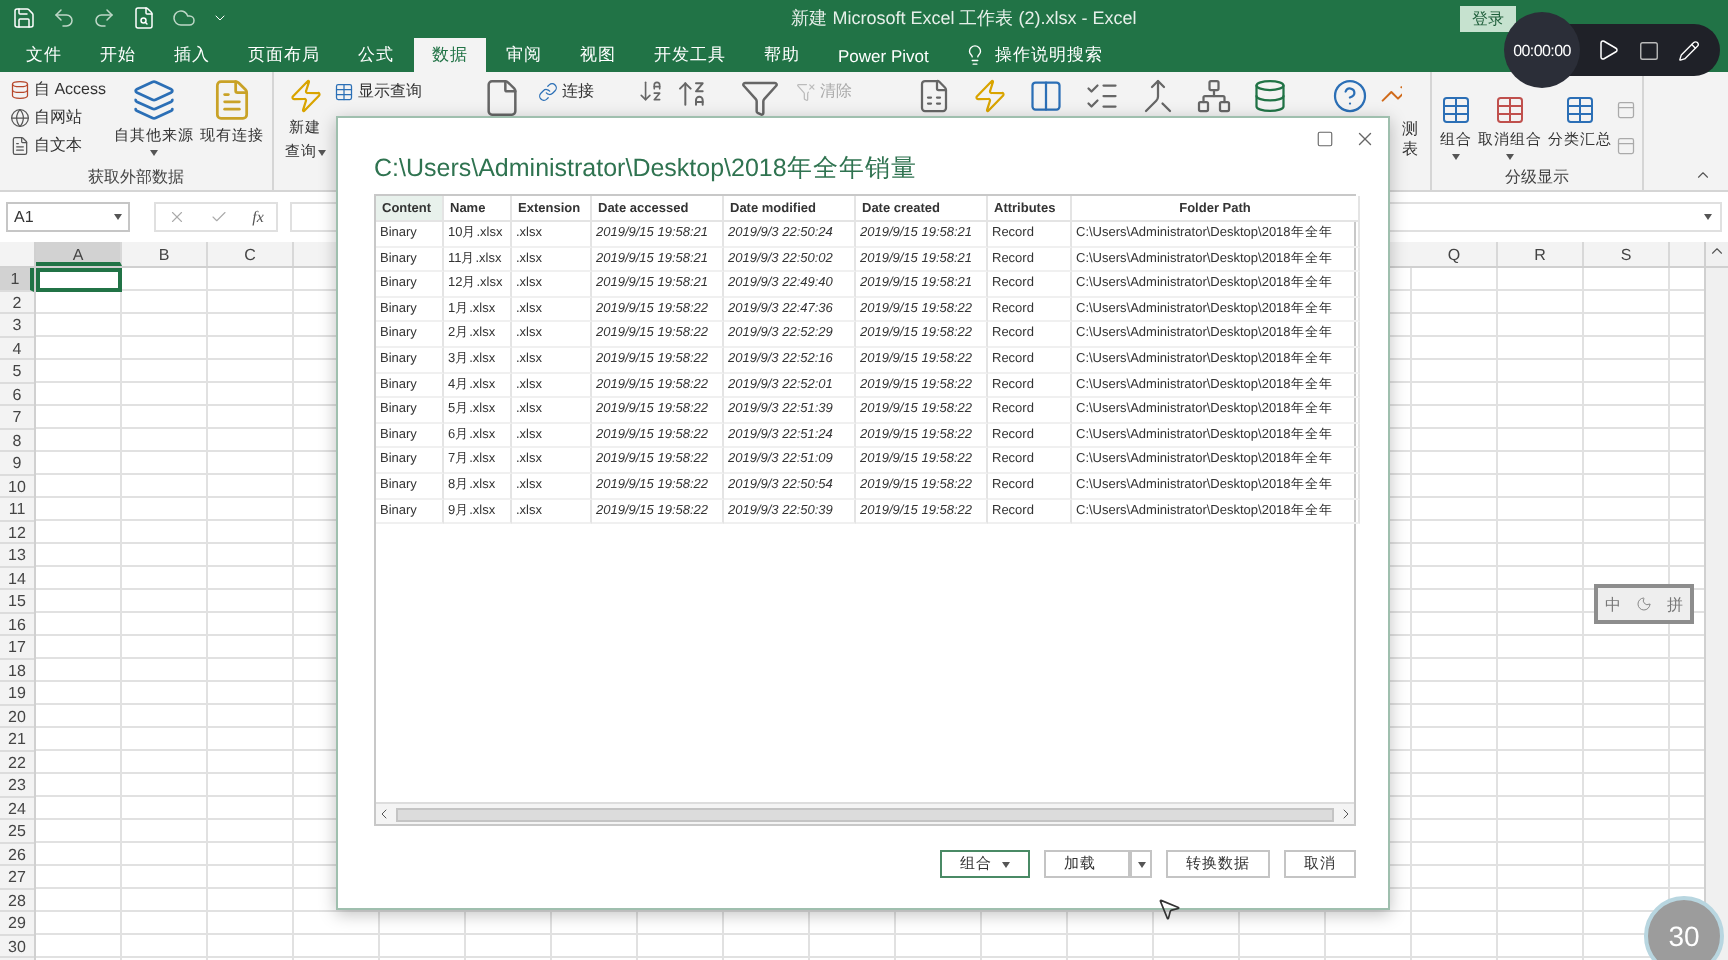 The height and width of the screenshot is (960, 1728). Describe the element at coordinates (17, 923) in the screenshot. I see `row-header: 29` at that location.